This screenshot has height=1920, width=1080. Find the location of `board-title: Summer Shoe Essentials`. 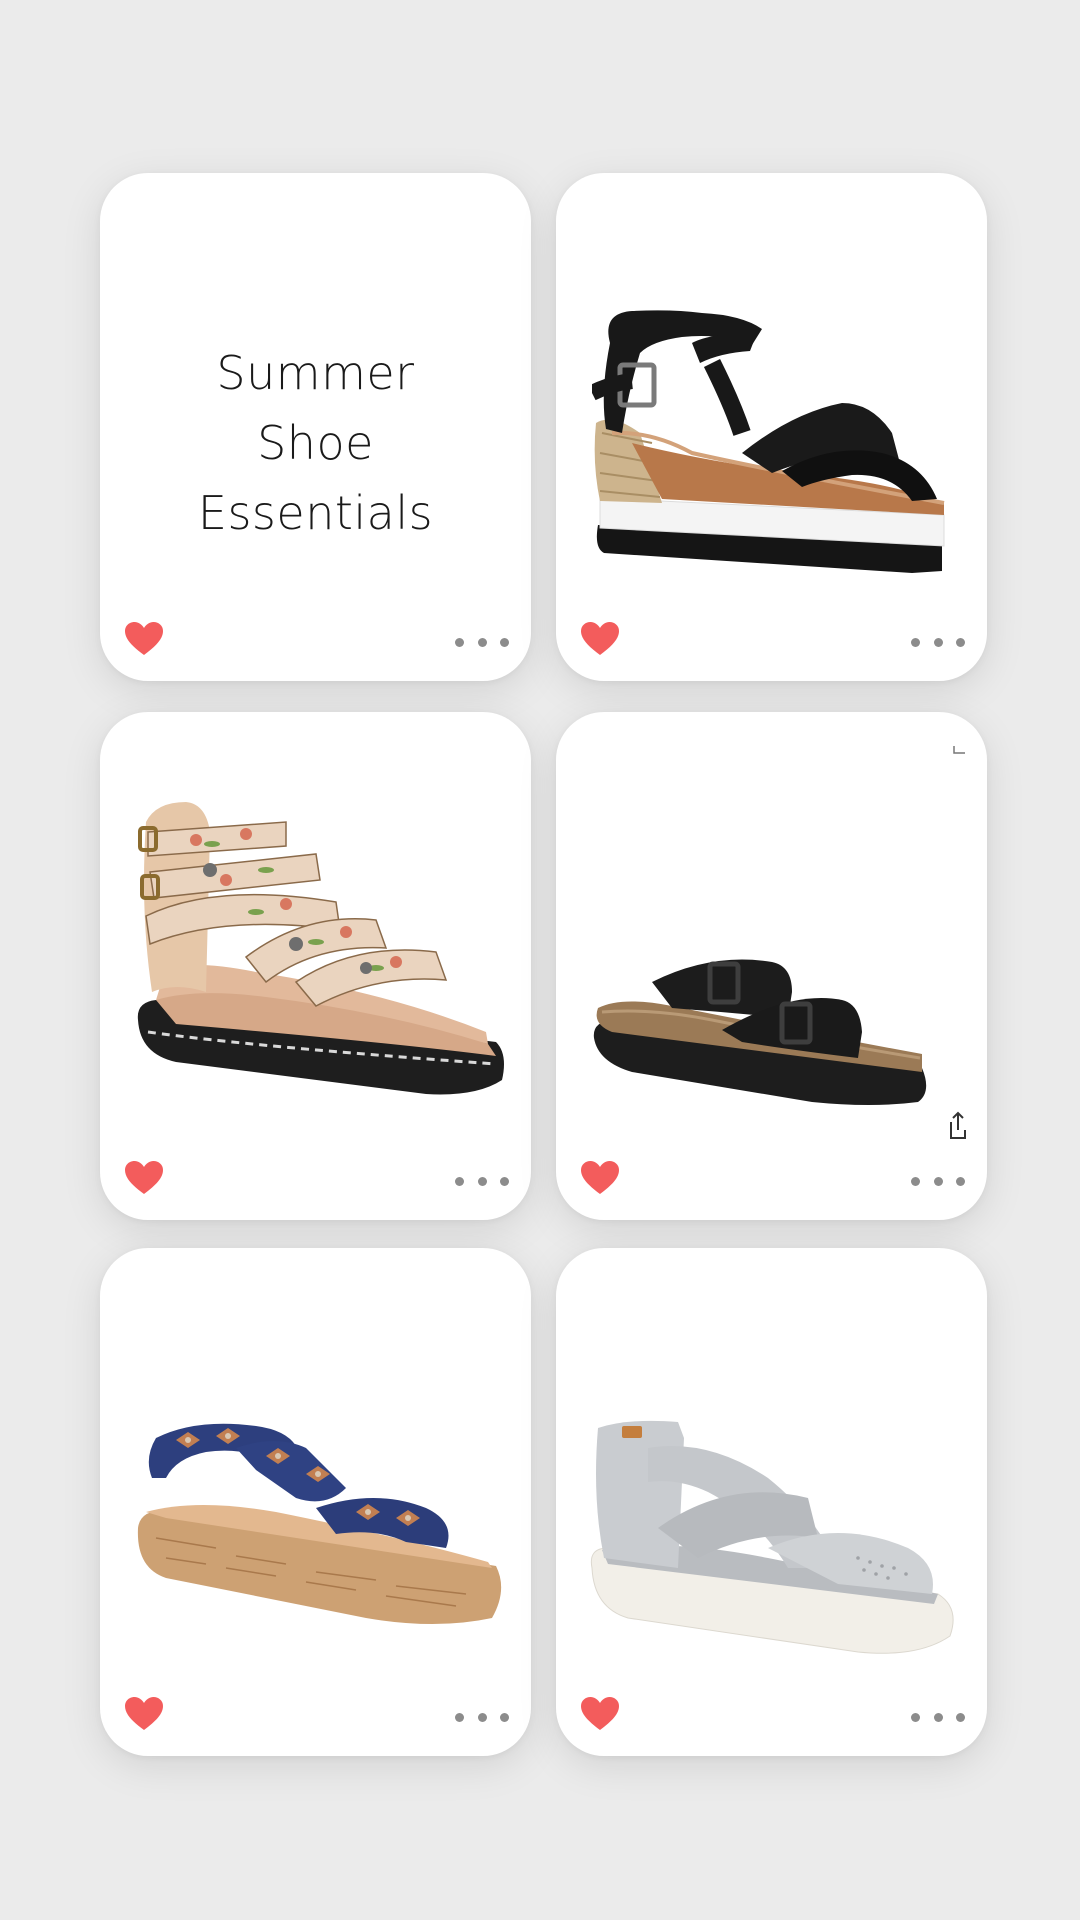

board-title: Summer Shoe Essentials is located at coordinates (315, 443).